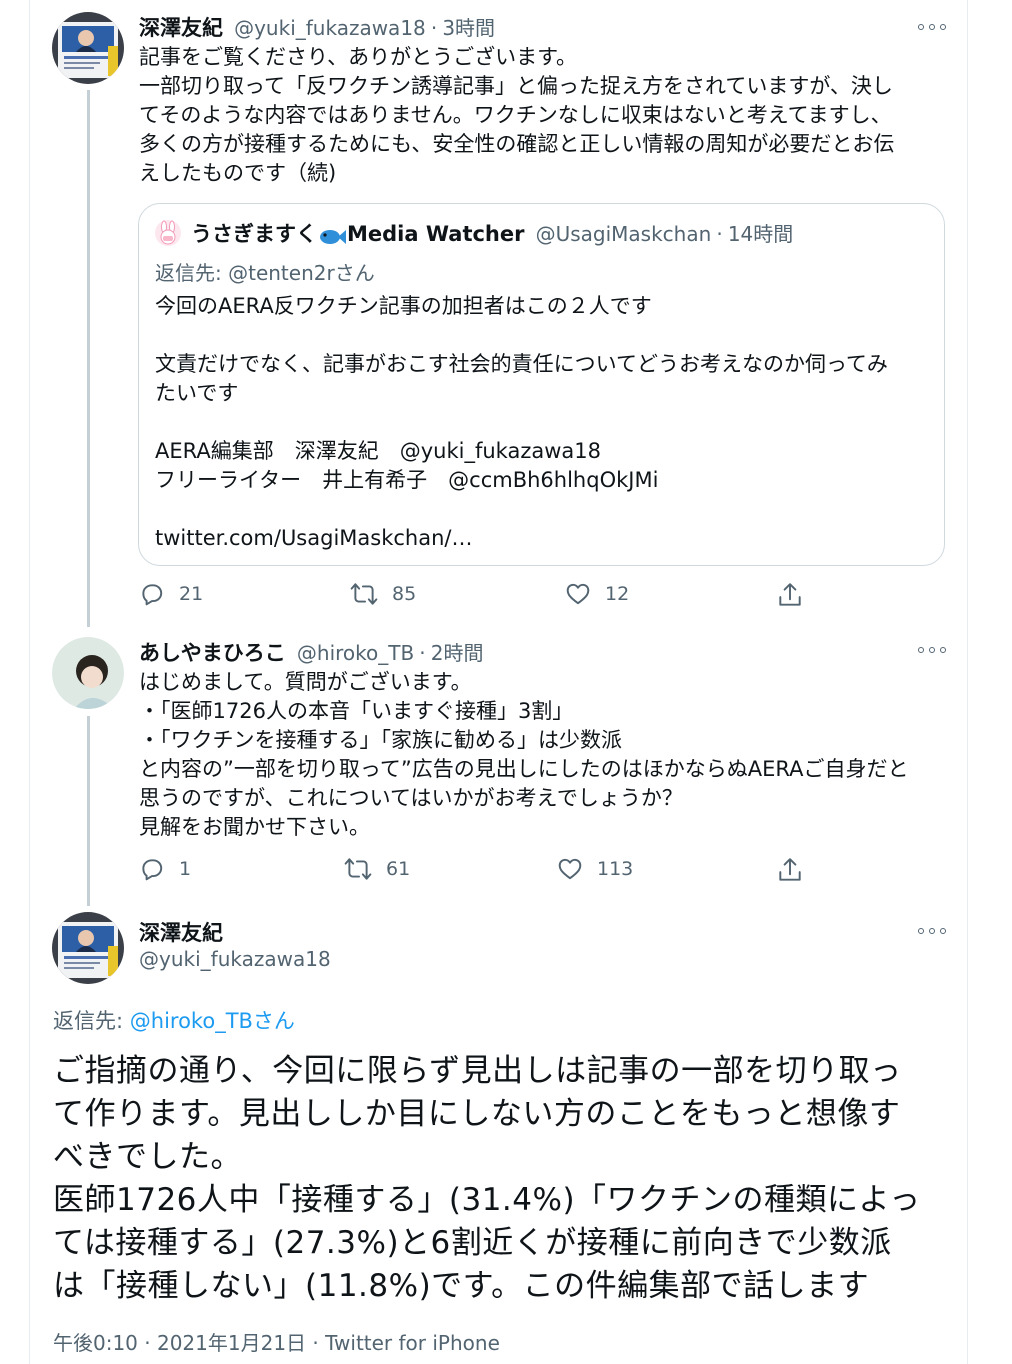  What do you see at coordinates (457, 653) in the screenshot?
I see `tweet-time: 2時間` at bounding box center [457, 653].